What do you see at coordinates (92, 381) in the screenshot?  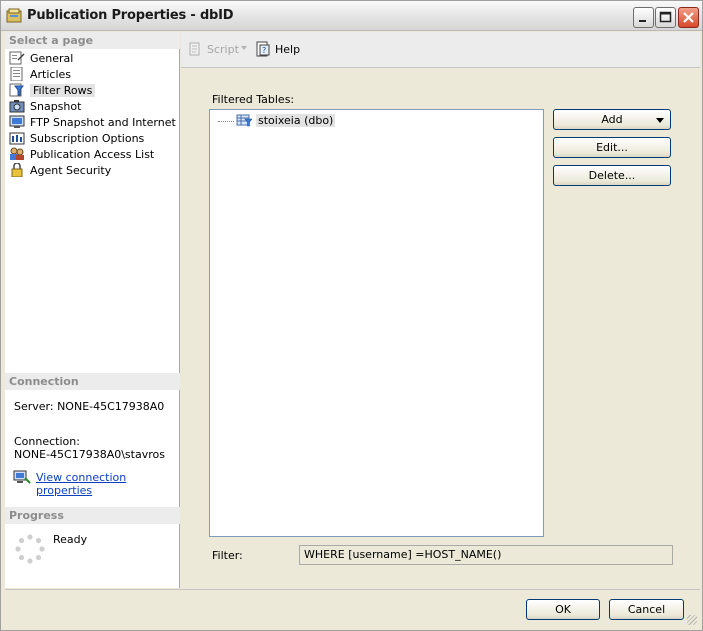 I see `connection-header: Connection` at bounding box center [92, 381].